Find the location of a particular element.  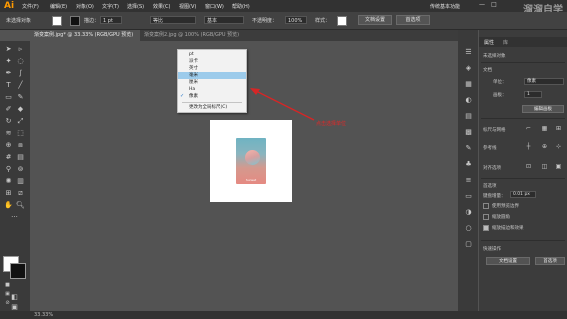

artboard-select: 1 is located at coordinates (533, 94).